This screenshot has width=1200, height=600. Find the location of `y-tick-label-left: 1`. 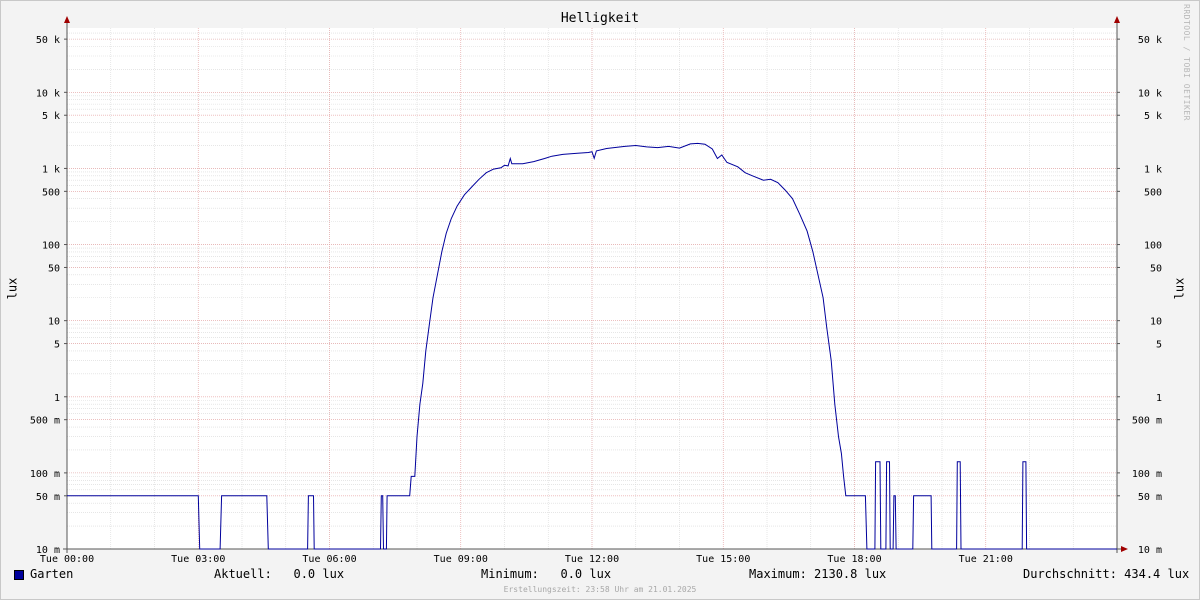

y-tick-label-left: 1 is located at coordinates (57, 398).